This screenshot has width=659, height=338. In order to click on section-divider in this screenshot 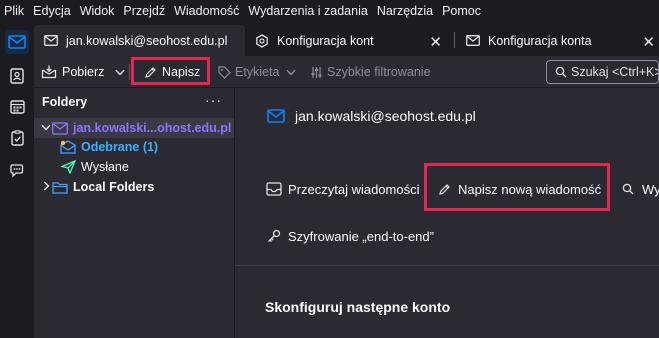, I will do `click(447, 265)`.